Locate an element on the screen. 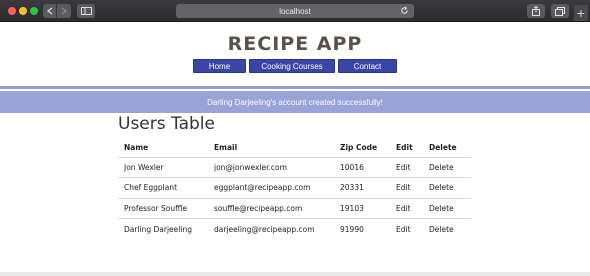  address-text: localhost is located at coordinates (295, 11).